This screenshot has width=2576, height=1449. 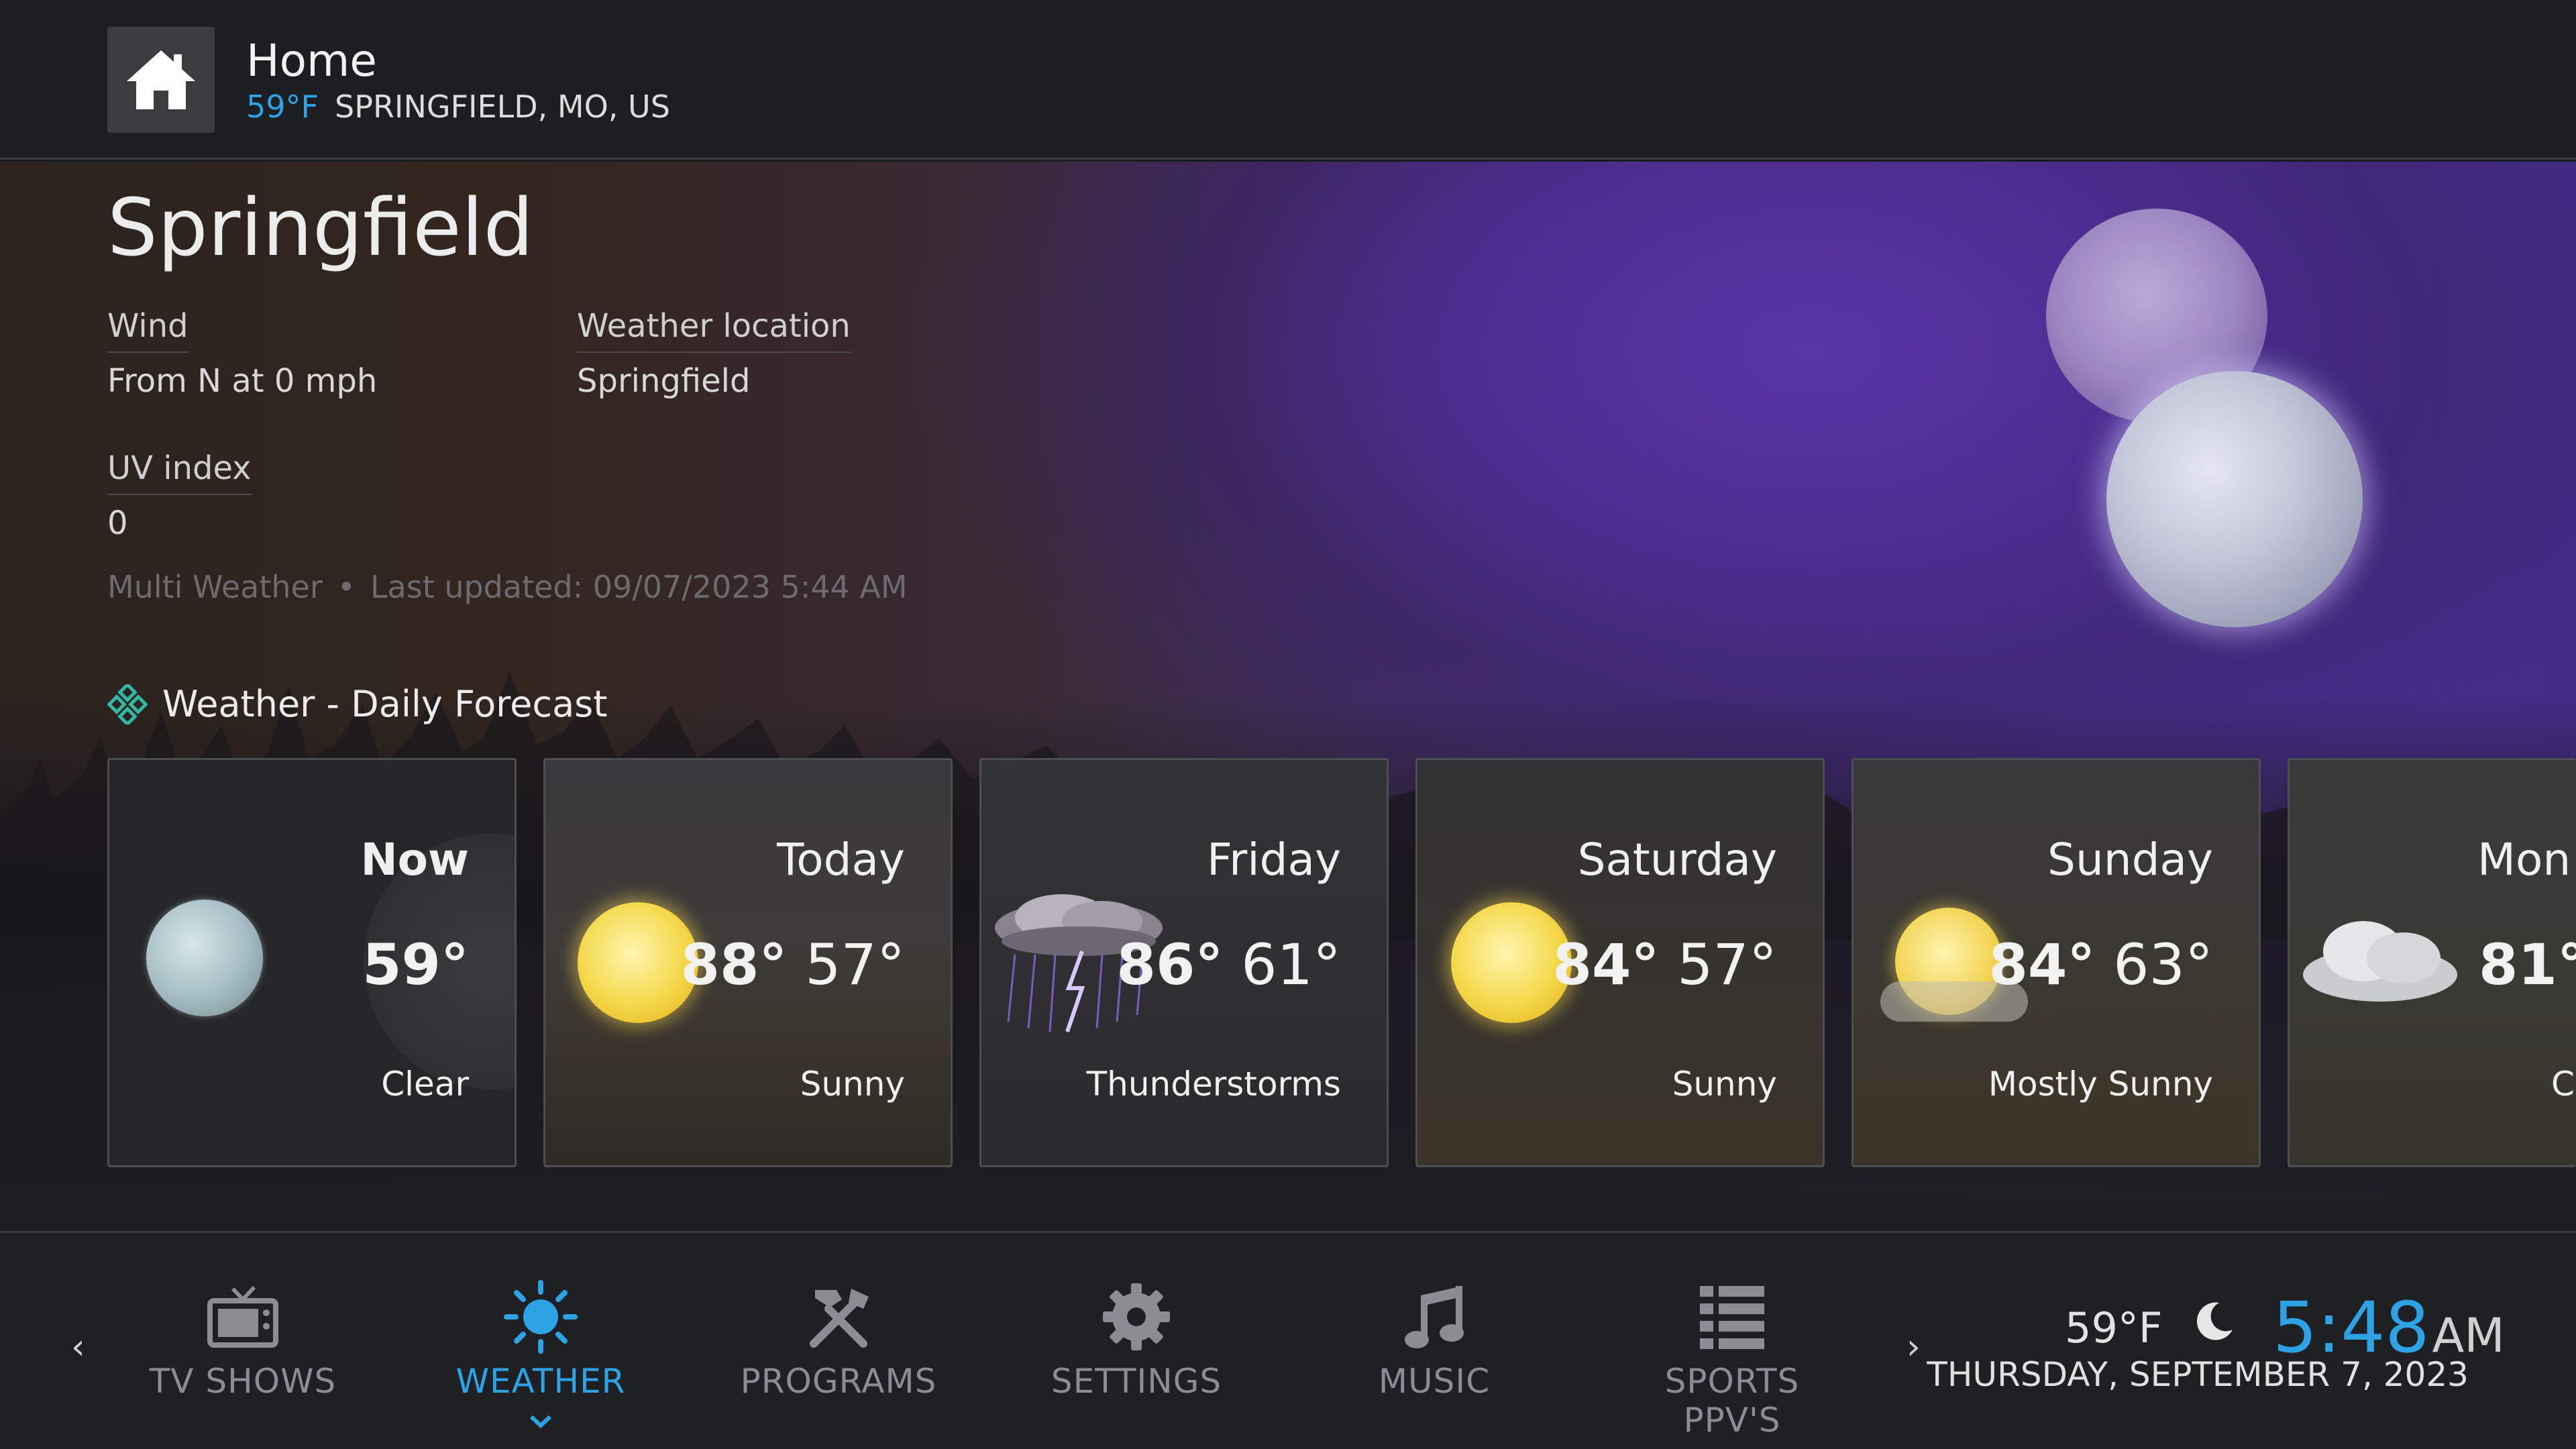 I want to click on forecast-high: 88°, so click(x=734, y=965).